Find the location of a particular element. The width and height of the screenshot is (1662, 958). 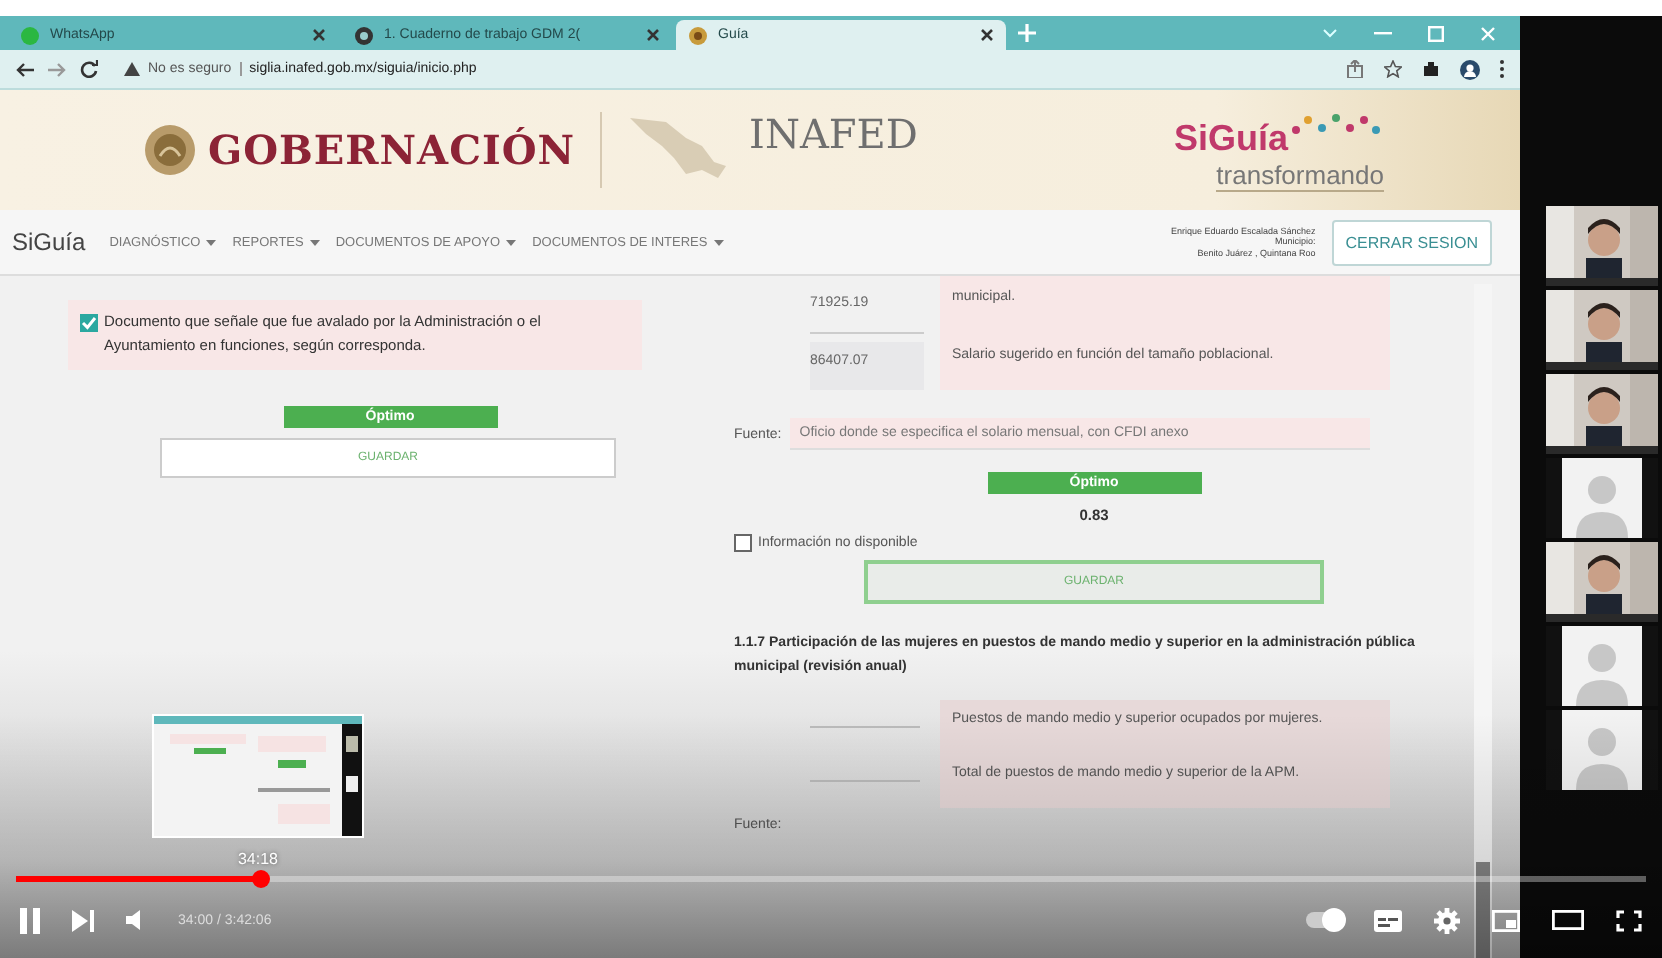

share-icon is located at coordinates (1355, 69).